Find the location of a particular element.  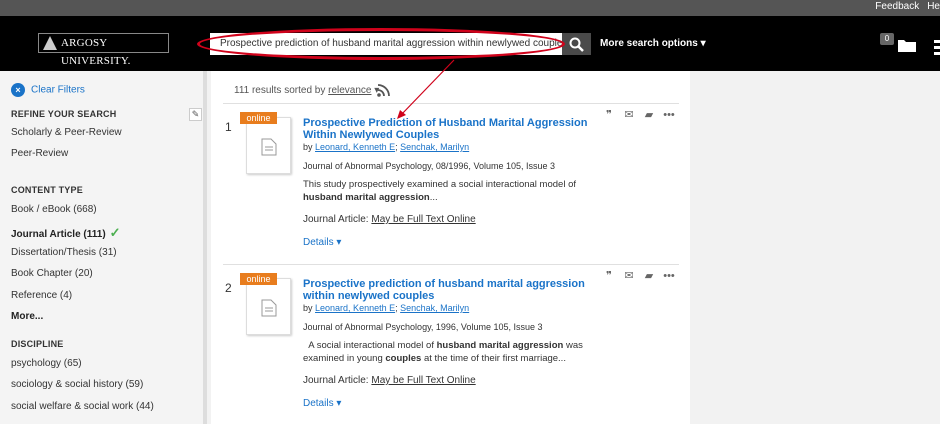

search-icon is located at coordinates (576, 44).